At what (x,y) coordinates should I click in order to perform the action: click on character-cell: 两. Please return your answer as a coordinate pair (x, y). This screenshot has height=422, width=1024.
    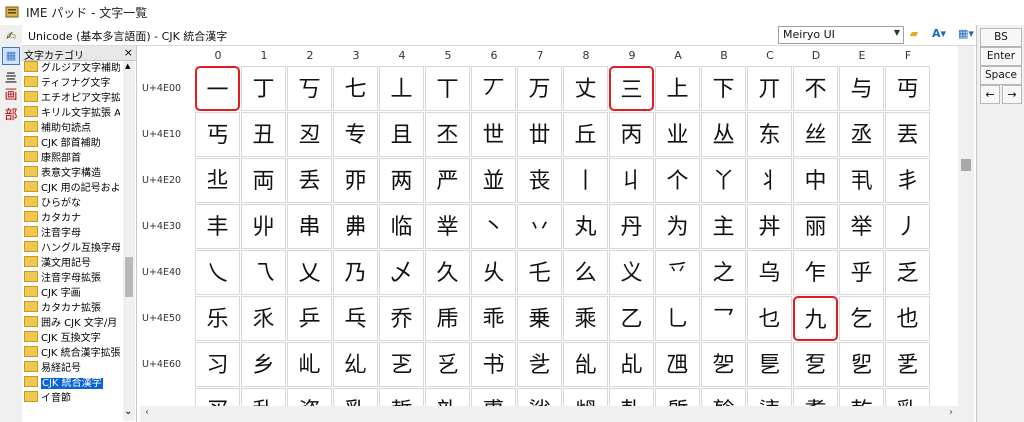
    Looking at the image, I should click on (401, 180).